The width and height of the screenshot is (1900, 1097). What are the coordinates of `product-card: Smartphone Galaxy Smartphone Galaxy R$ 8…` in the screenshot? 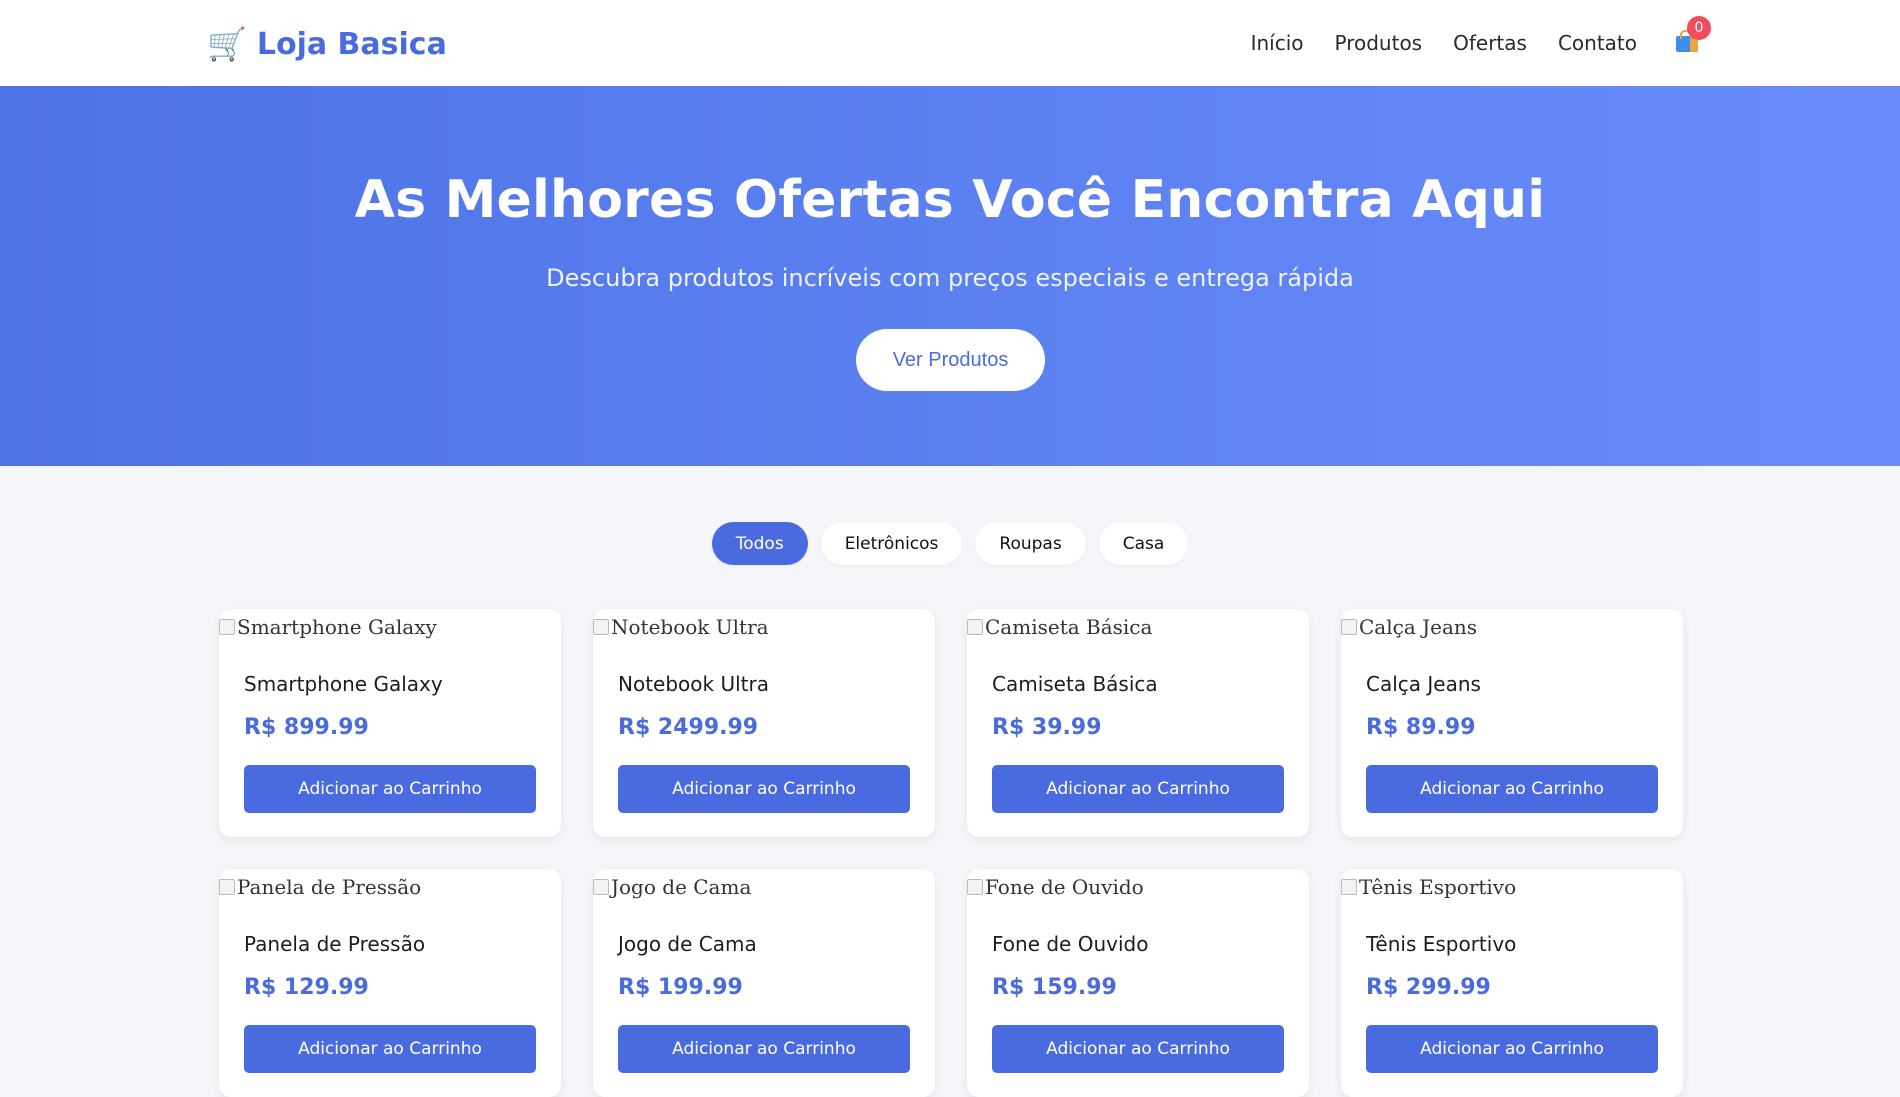 It's located at (390, 723).